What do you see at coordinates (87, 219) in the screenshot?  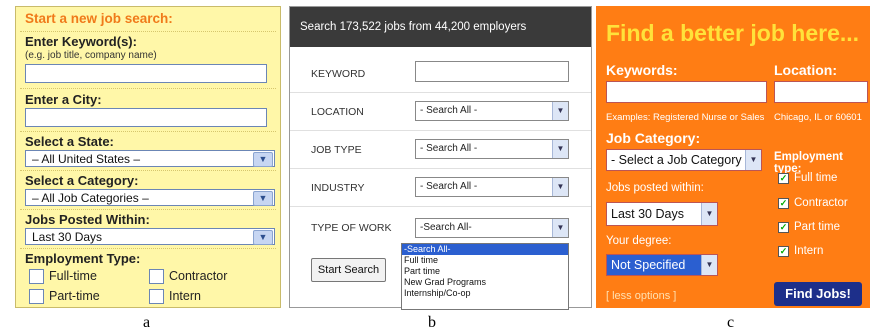 I see `posted-label: Jobs Posted Within:` at bounding box center [87, 219].